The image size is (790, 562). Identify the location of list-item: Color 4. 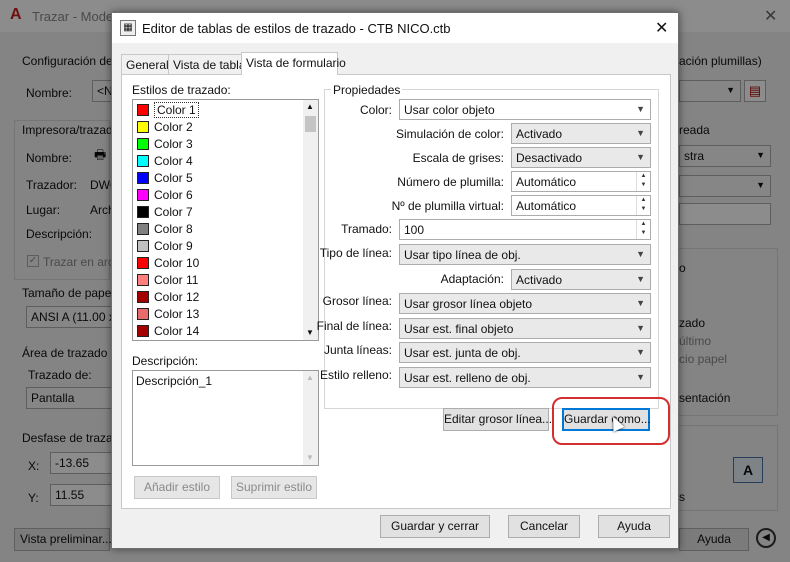
(218, 160).